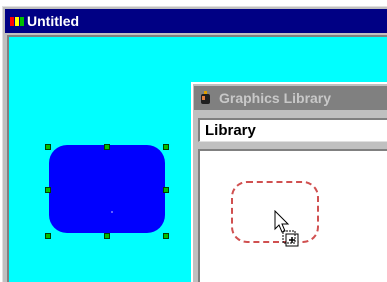 The image size is (387, 282). Describe the element at coordinates (292, 130) in the screenshot. I see `library-selector: Library` at that location.